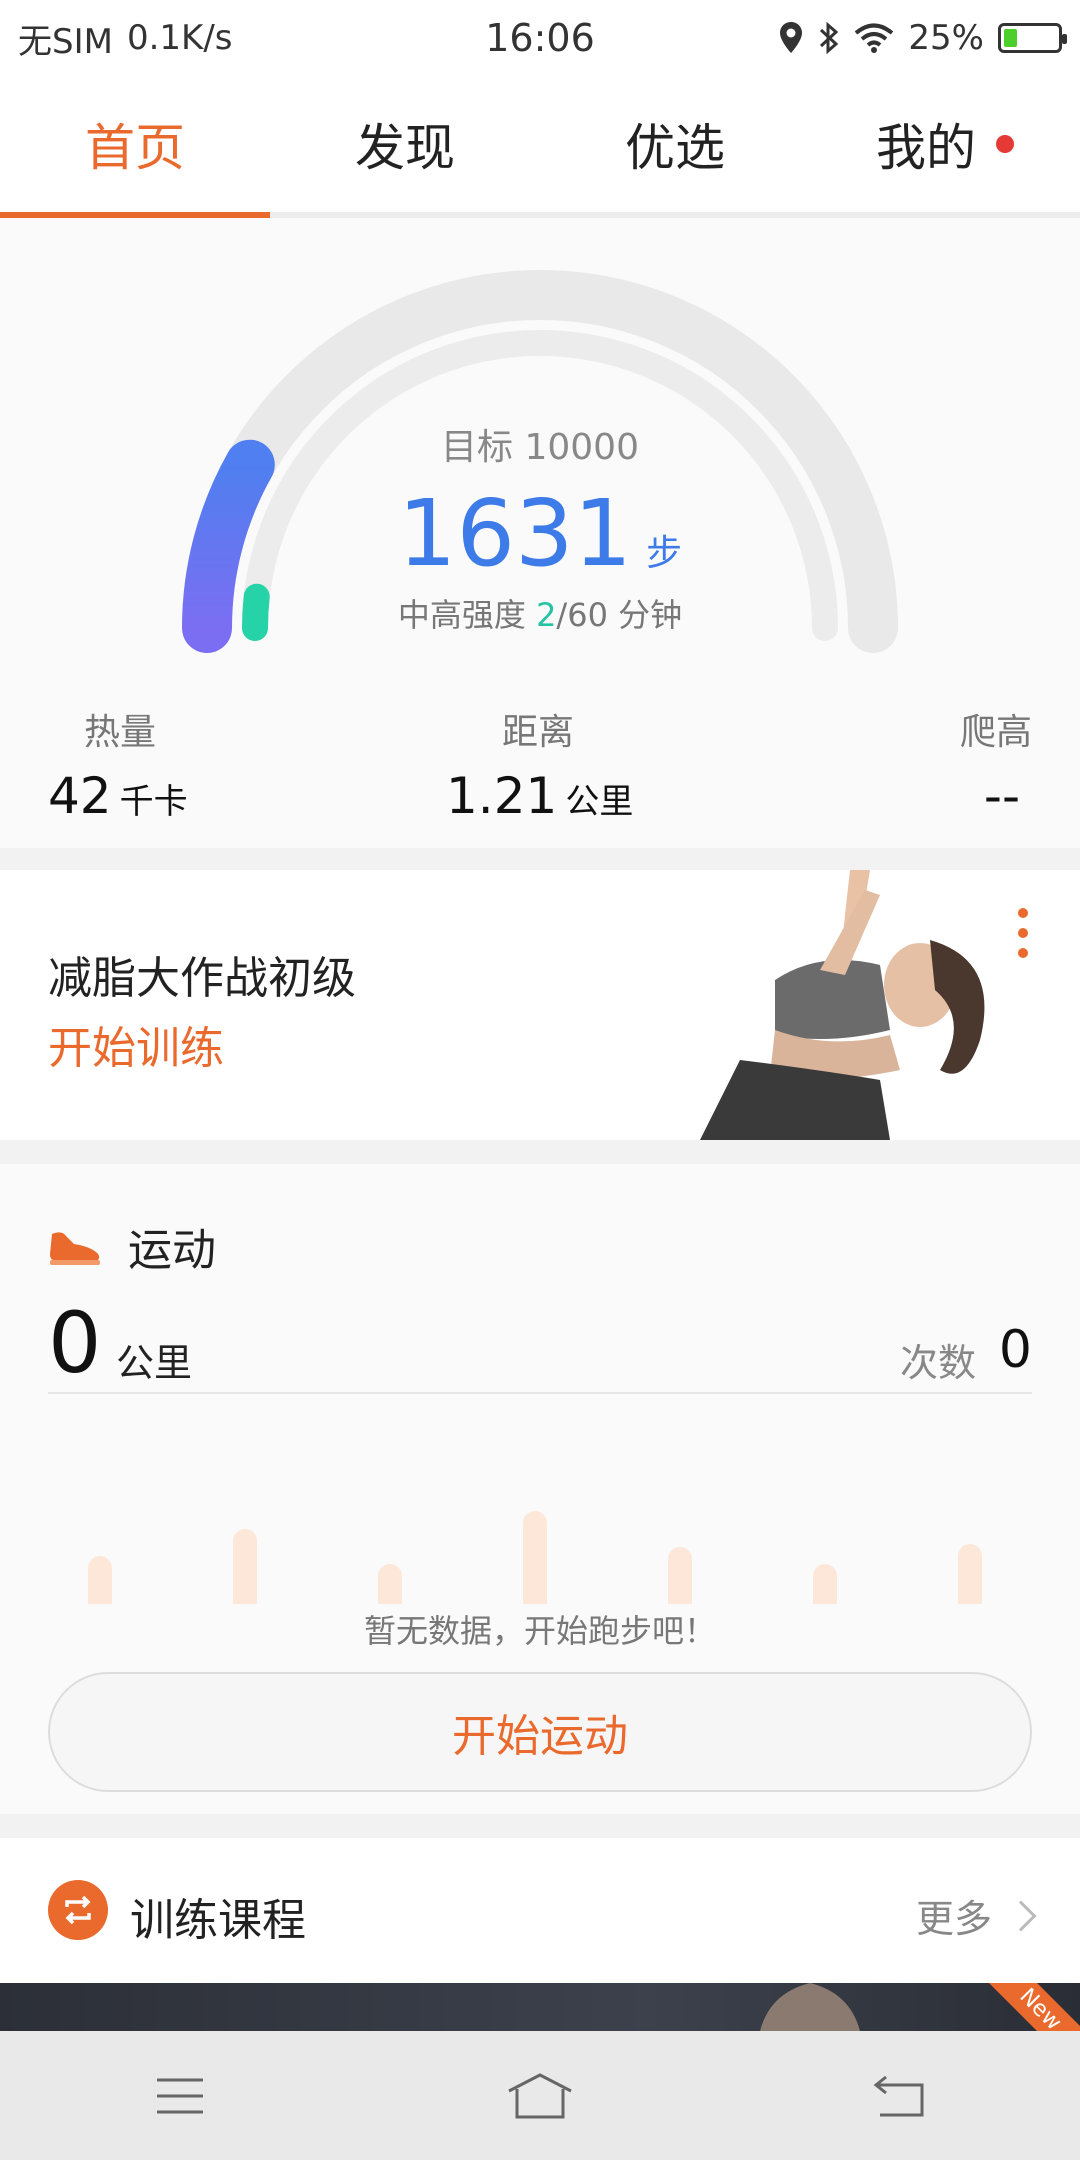 The height and width of the screenshot is (2160, 1080). What do you see at coordinates (120, 732) in the screenshot?
I see `calories-label: 热量` at bounding box center [120, 732].